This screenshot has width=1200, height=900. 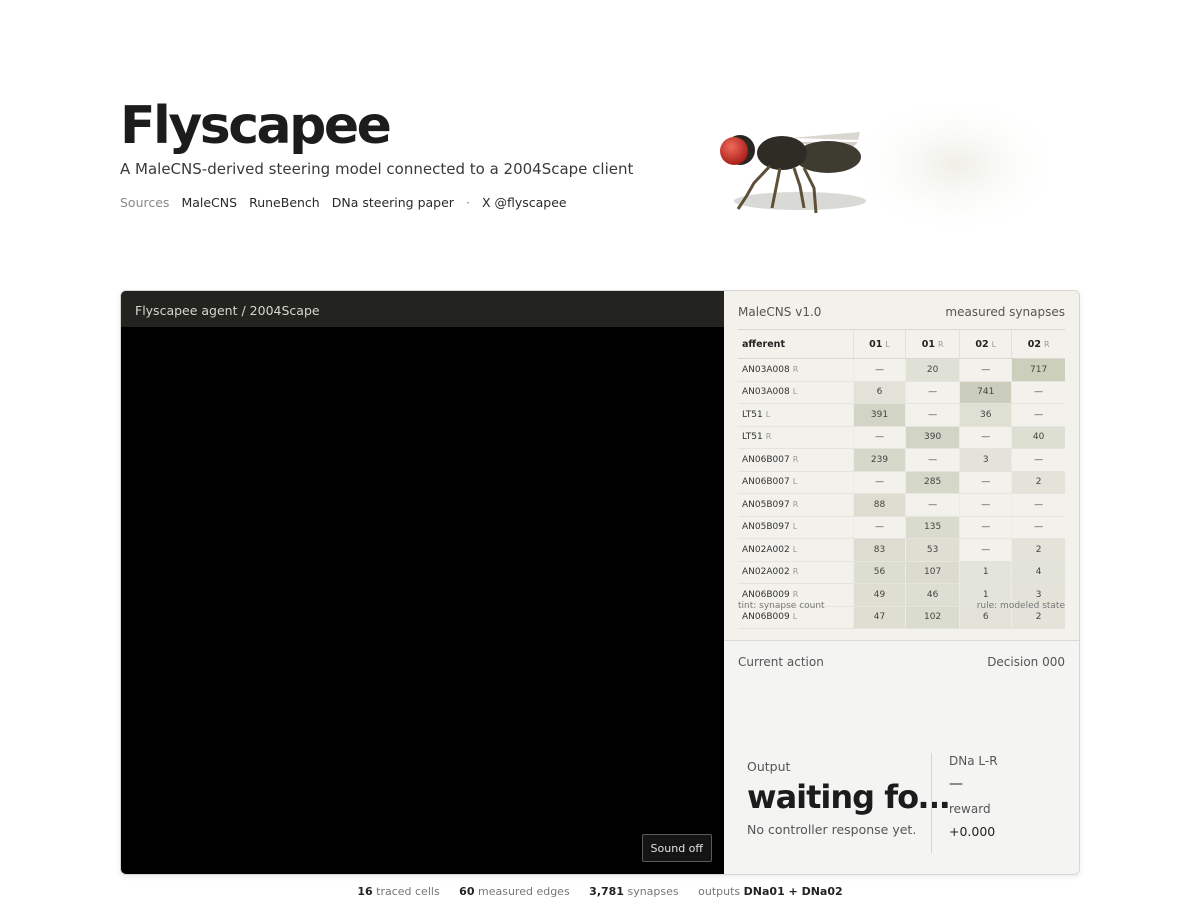 I want to click on matrix-row: AN05B097 R 88— — —, so click(x=901, y=505).